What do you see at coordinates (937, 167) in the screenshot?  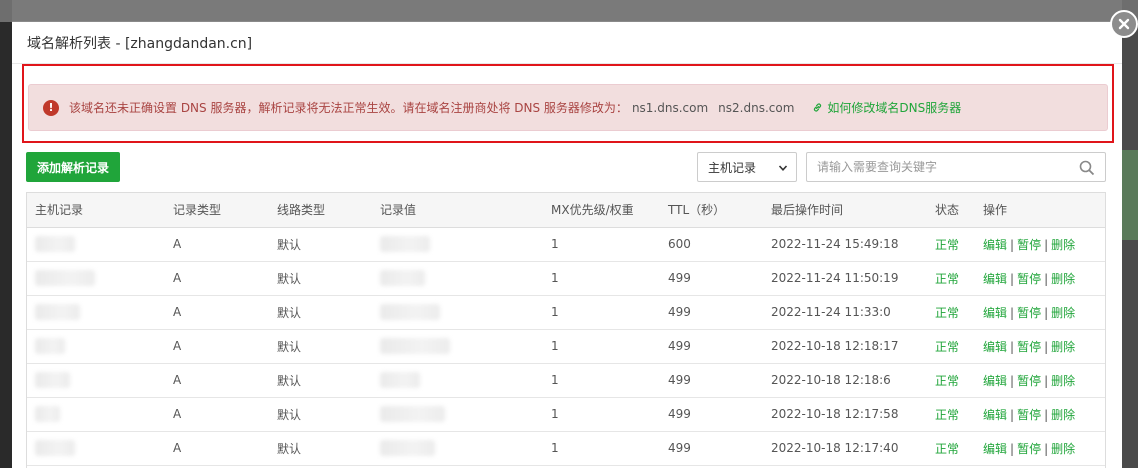 I see `search-input` at bounding box center [937, 167].